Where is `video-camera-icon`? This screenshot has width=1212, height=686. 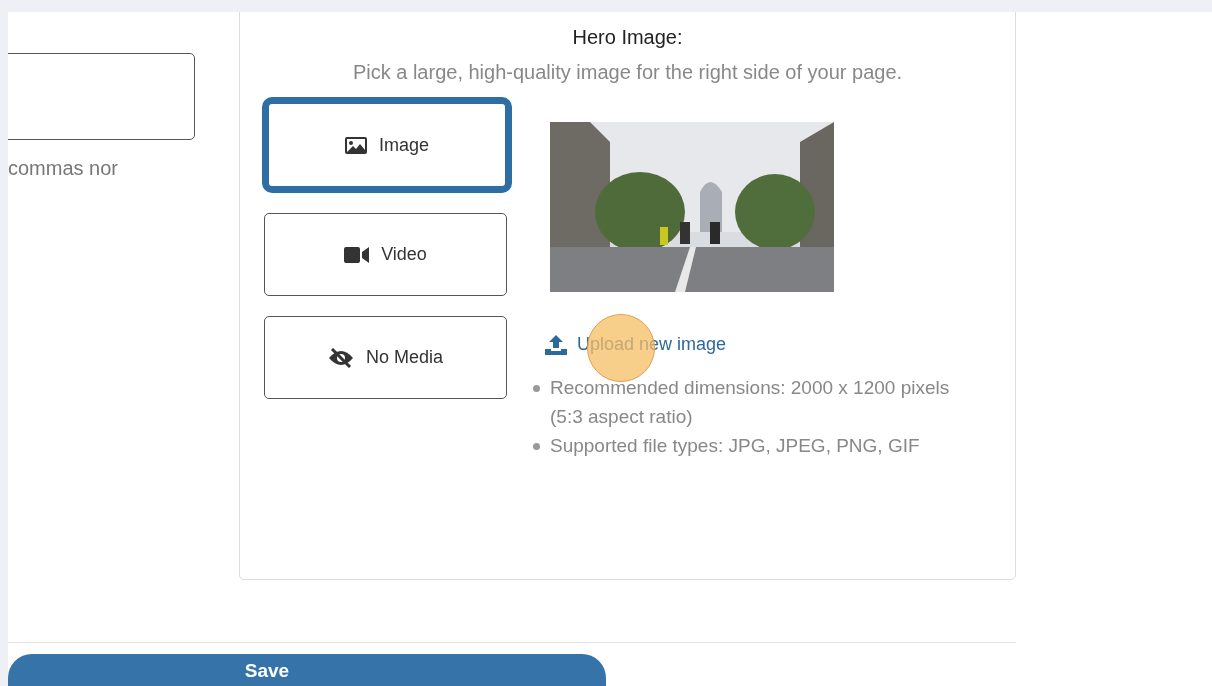 video-camera-icon is located at coordinates (357, 254).